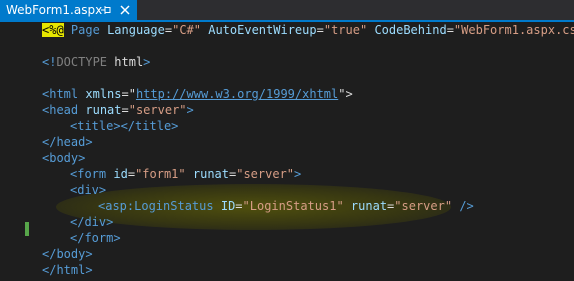 This screenshot has width=574, height=281. What do you see at coordinates (410, 30) in the screenshot?
I see `codebehind-attr: CodeBehind` at bounding box center [410, 30].